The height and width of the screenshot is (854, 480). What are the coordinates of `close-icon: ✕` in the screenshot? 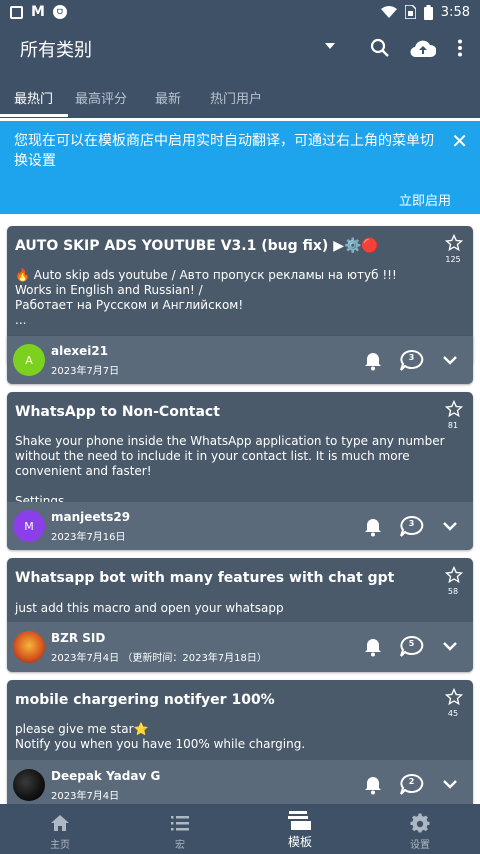 It's located at (459, 141).